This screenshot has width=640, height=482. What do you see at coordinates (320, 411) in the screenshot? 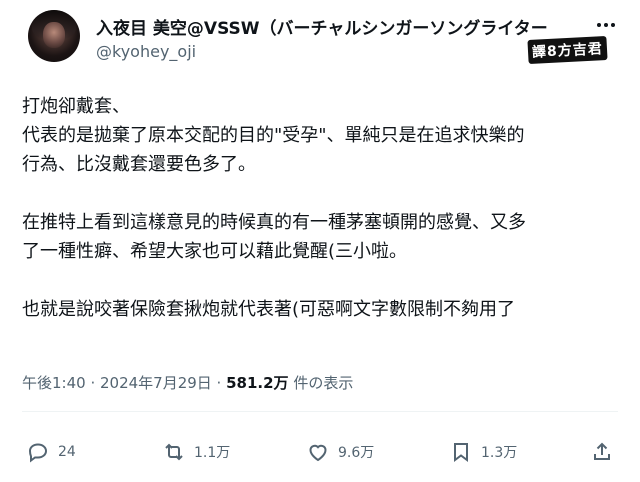
I see `divider` at bounding box center [320, 411].